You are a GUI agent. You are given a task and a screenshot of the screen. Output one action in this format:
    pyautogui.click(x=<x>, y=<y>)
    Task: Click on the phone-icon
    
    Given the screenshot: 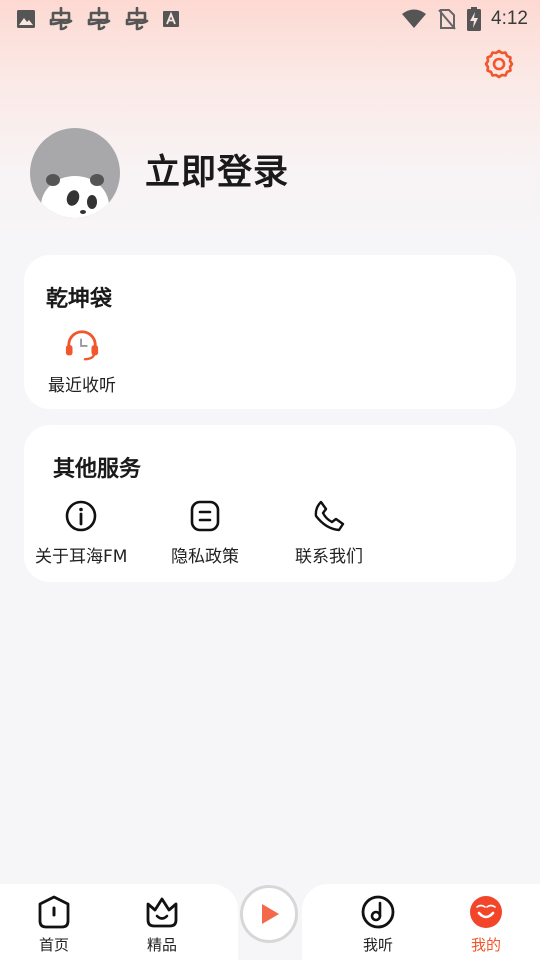 What is the action you would take?
    pyautogui.click(x=329, y=516)
    